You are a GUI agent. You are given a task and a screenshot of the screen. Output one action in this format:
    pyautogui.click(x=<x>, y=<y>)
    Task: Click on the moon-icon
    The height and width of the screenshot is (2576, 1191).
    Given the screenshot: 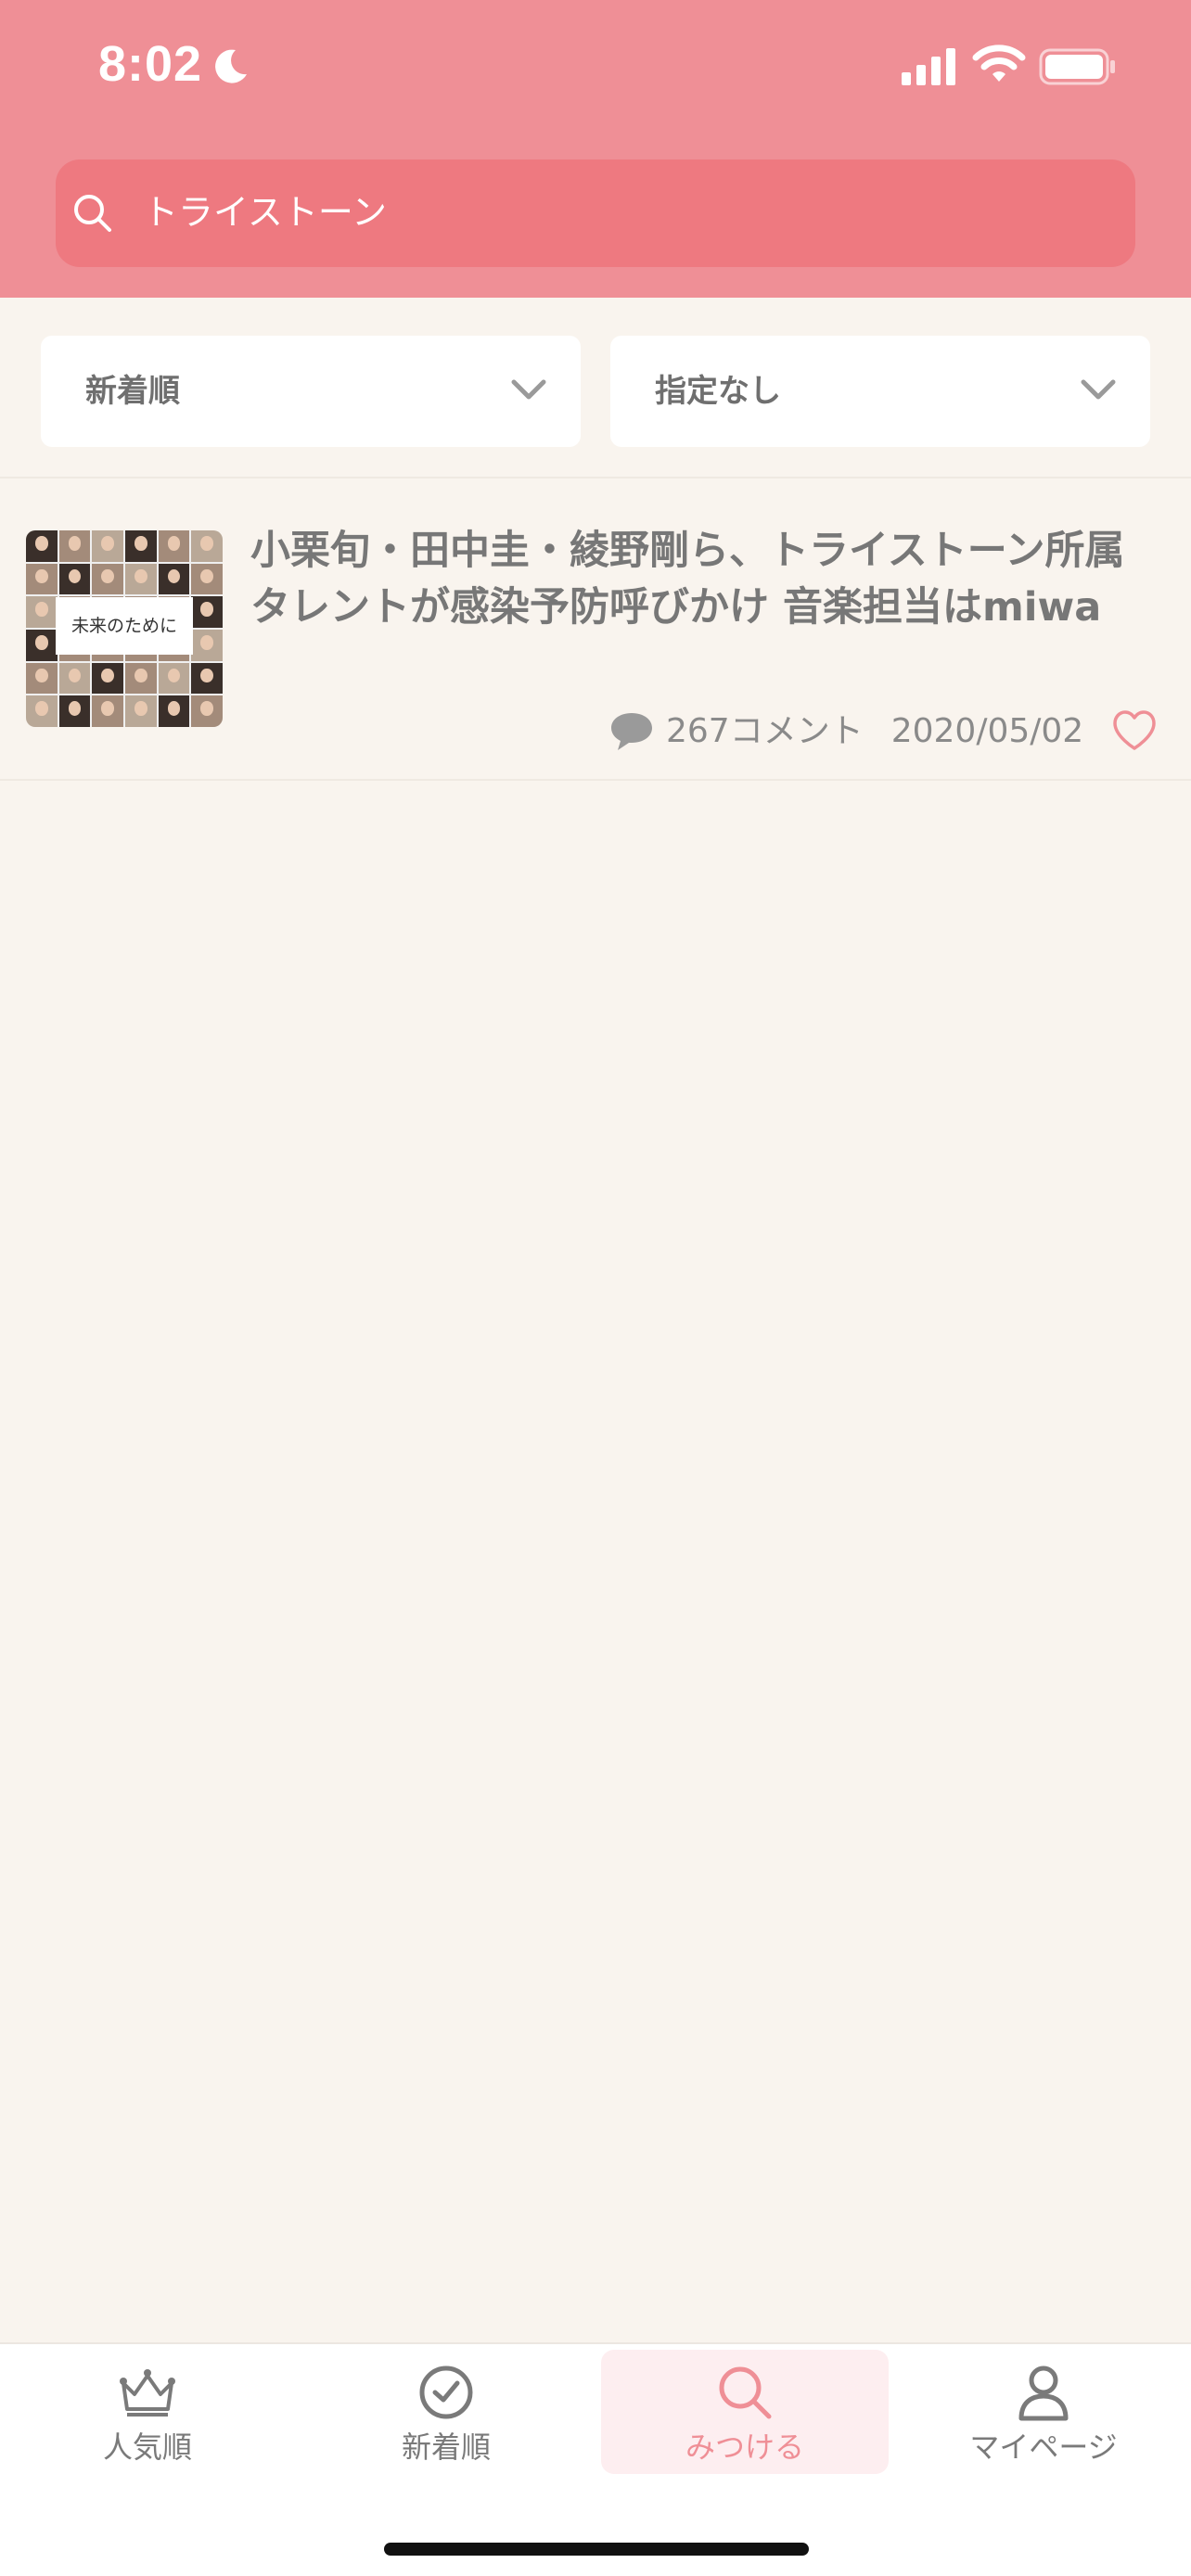 What is the action you would take?
    pyautogui.click(x=231, y=66)
    